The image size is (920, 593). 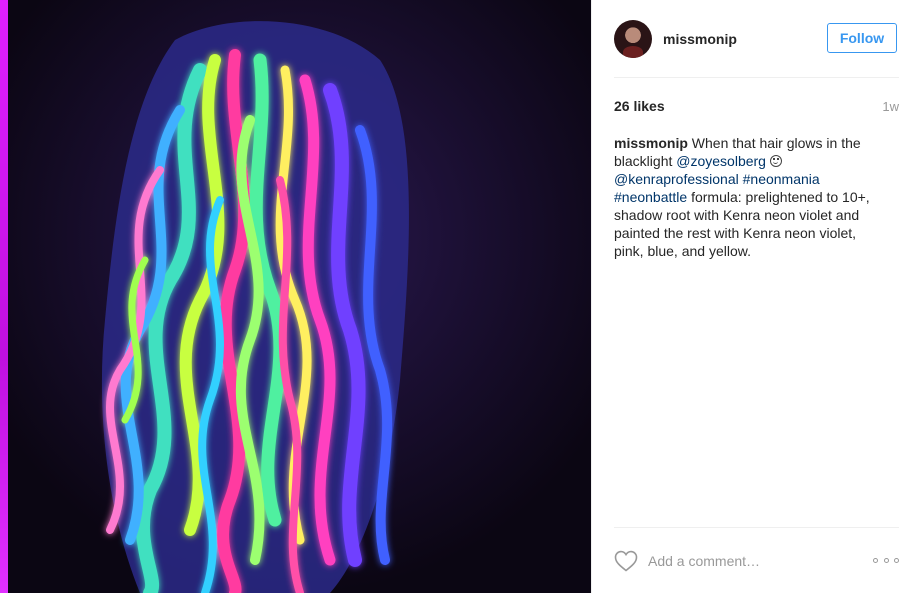 What do you see at coordinates (748, 561) in the screenshot?
I see `comment-input` at bounding box center [748, 561].